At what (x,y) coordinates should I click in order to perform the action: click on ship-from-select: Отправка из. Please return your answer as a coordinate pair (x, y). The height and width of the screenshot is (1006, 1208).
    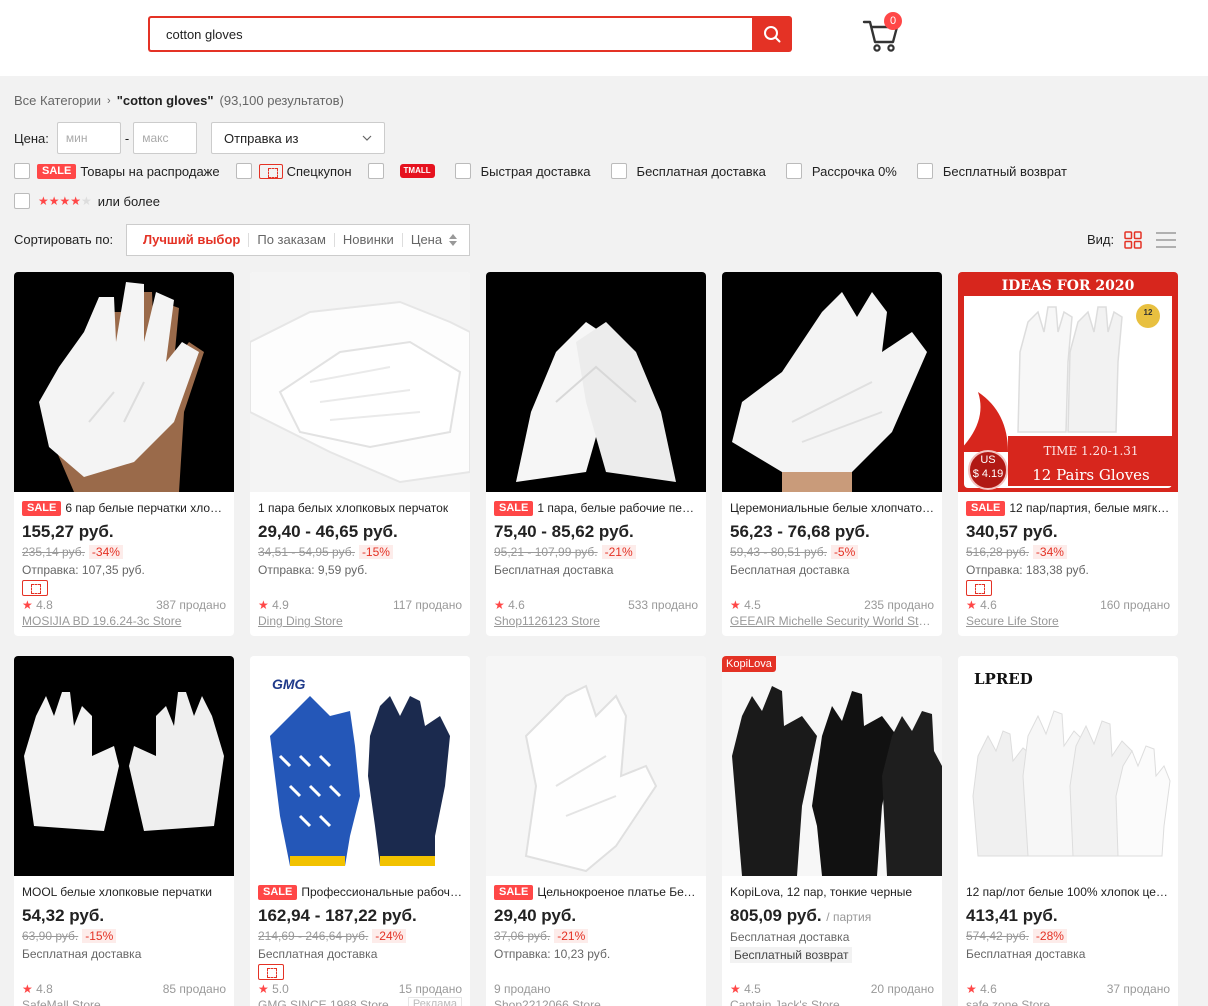
    Looking at the image, I should click on (298, 138).